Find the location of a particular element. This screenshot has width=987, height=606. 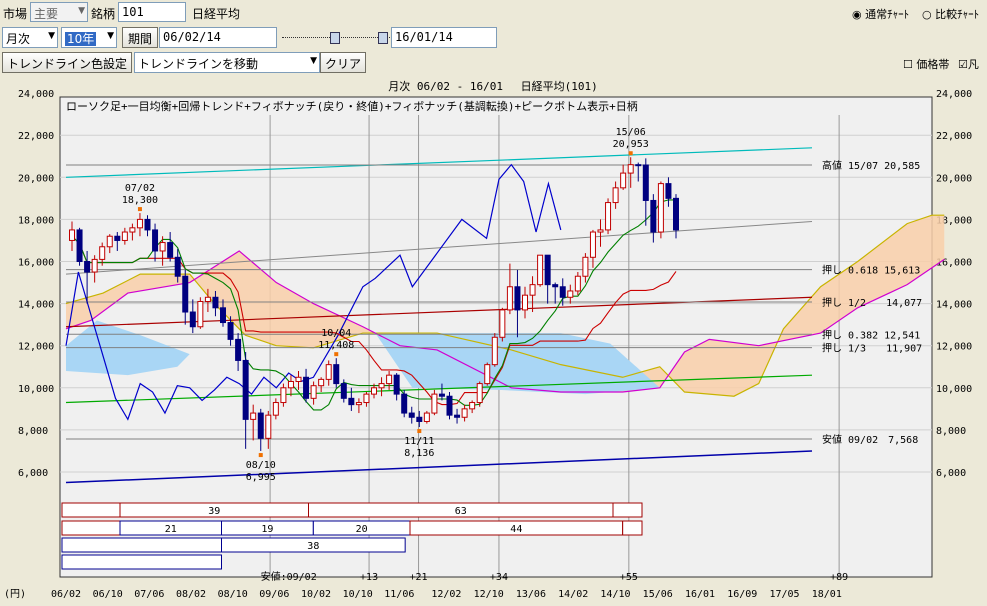

x-tick-label: 14/02 is located at coordinates (573, 594).